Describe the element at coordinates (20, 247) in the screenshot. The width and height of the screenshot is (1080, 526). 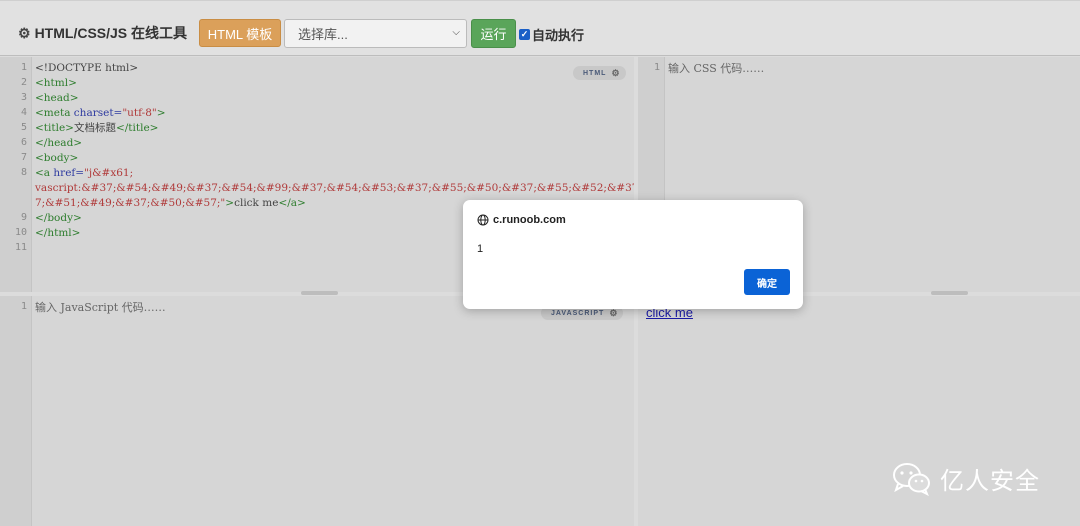
I see `line-number: 11` at that location.